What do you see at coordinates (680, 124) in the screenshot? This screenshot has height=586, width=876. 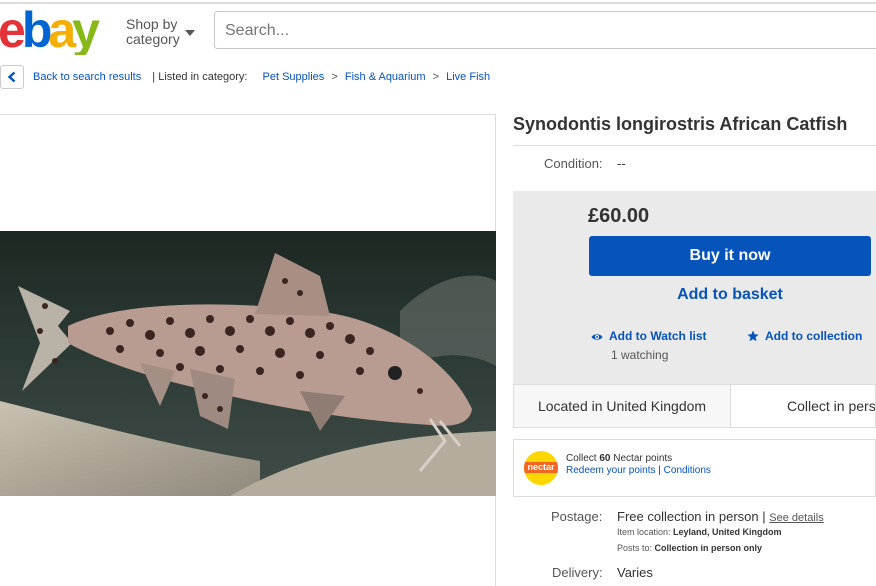 I see `listing-title: Synodontis longirostris African Catfish` at bounding box center [680, 124].